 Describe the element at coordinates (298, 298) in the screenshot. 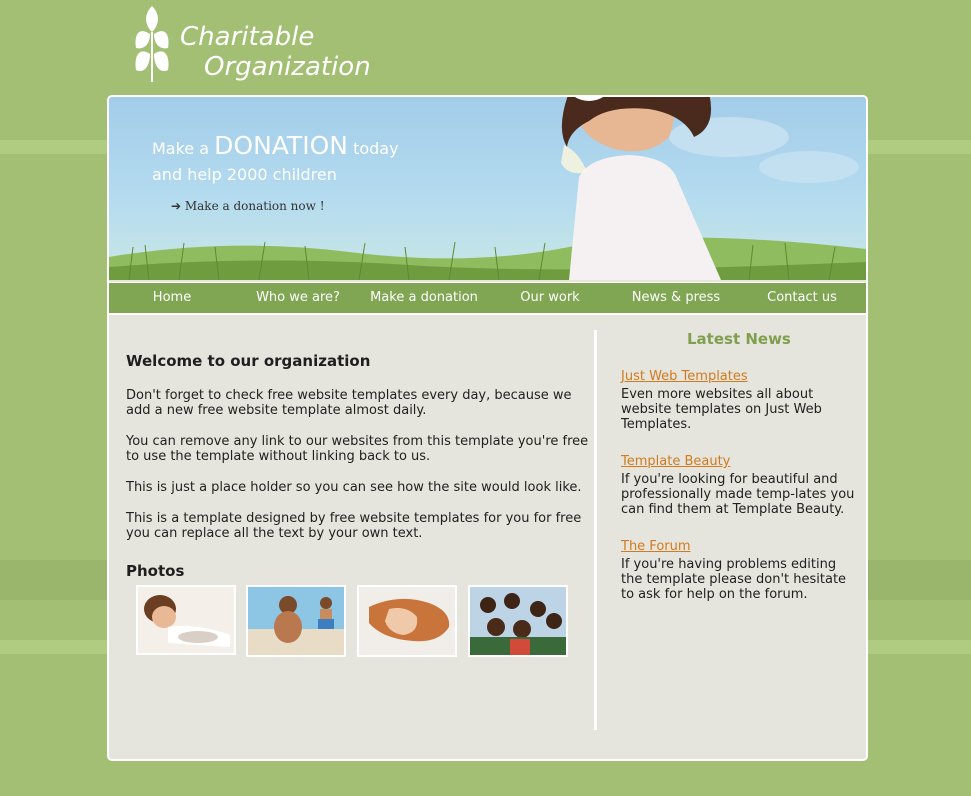

I see `nav-item-who-we-are: Who we are?` at that location.